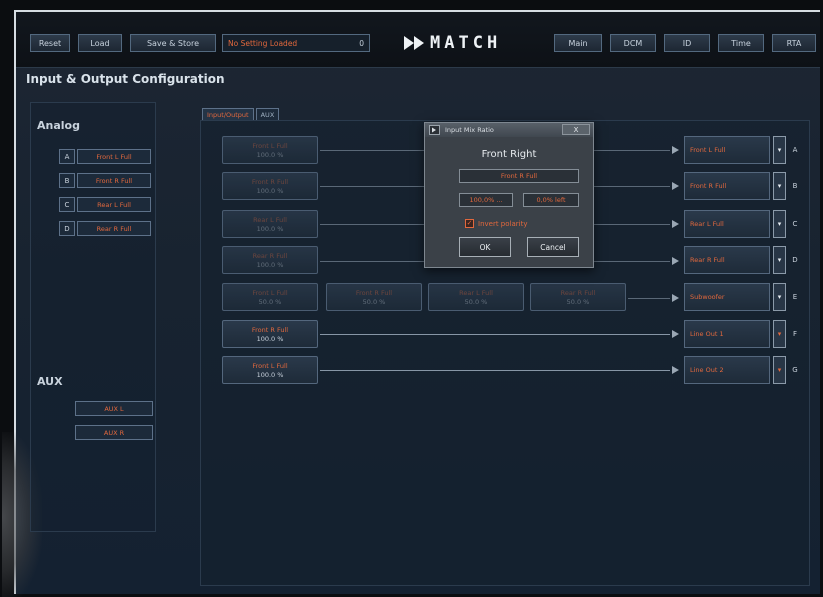 The width and height of the screenshot is (823, 597). Describe the element at coordinates (795, 186) in the screenshot. I see `output-letter: B` at that location.